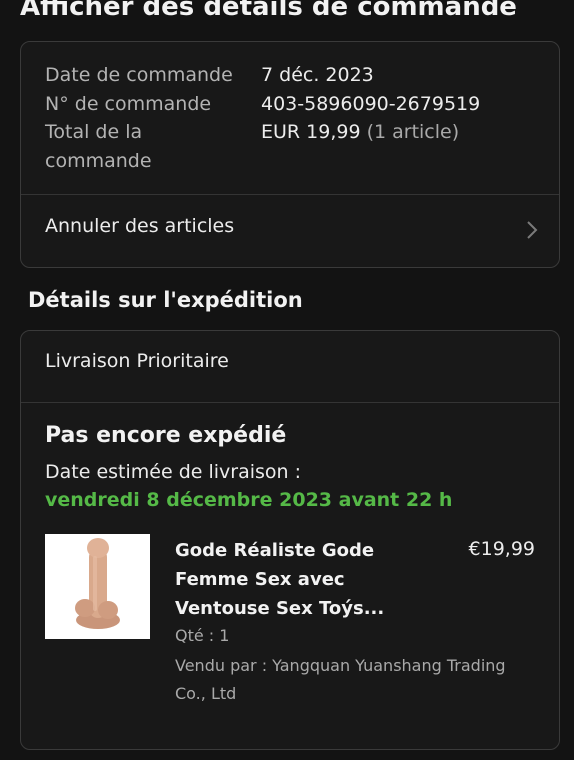 The image size is (574, 760). I want to click on cancel-items-label: Annuler des articles, so click(140, 226).